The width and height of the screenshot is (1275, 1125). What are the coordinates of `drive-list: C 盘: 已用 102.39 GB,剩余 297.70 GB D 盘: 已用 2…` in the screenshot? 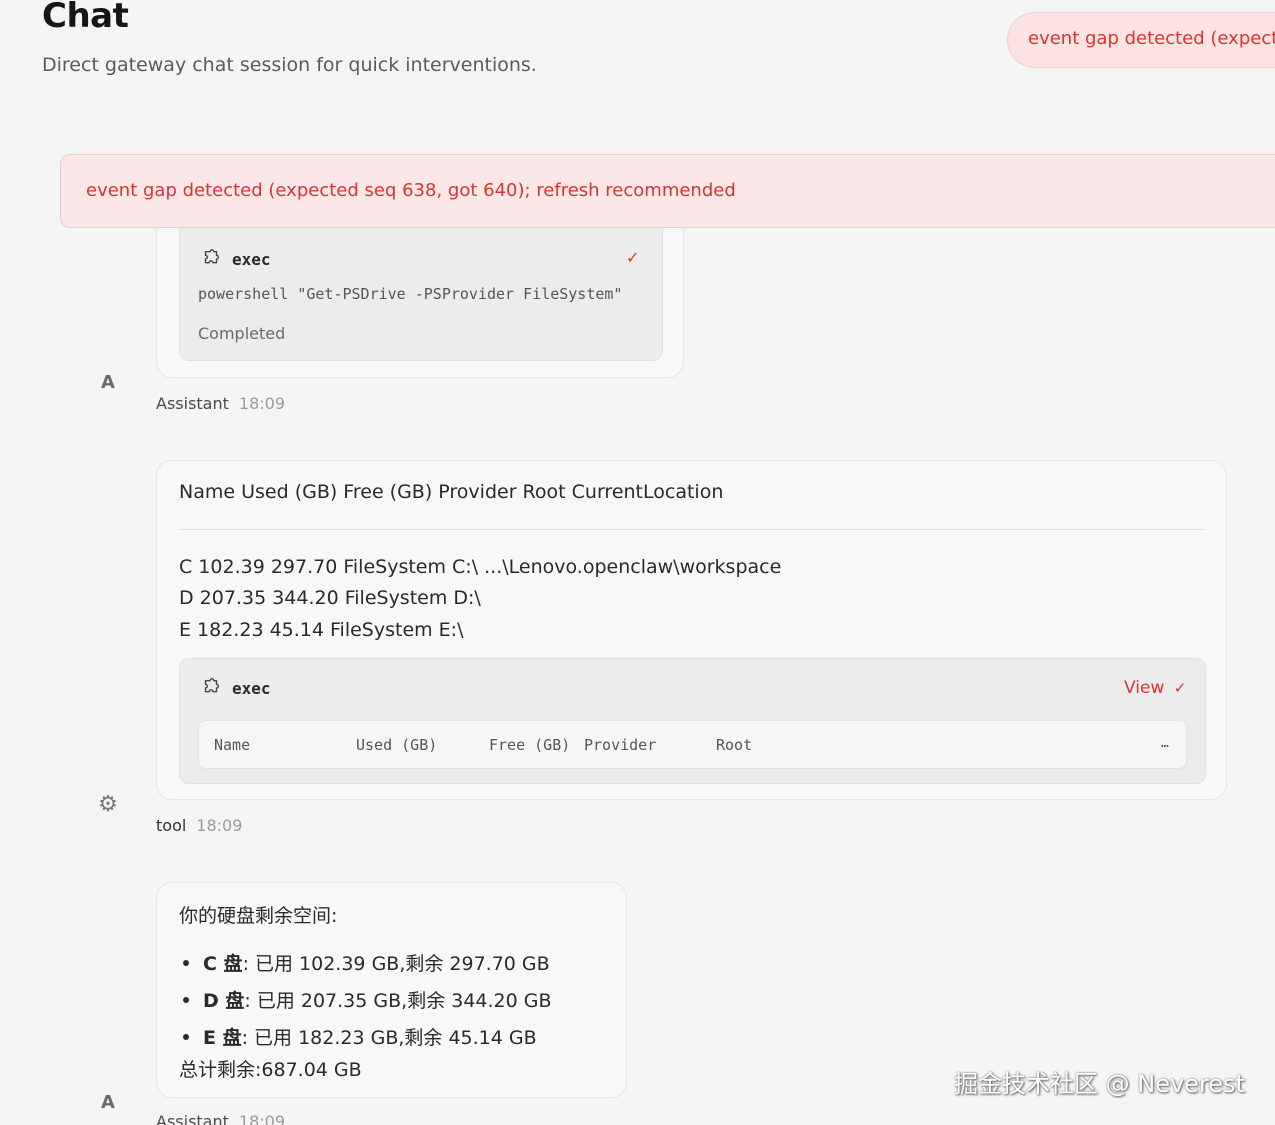 It's located at (365, 1004).